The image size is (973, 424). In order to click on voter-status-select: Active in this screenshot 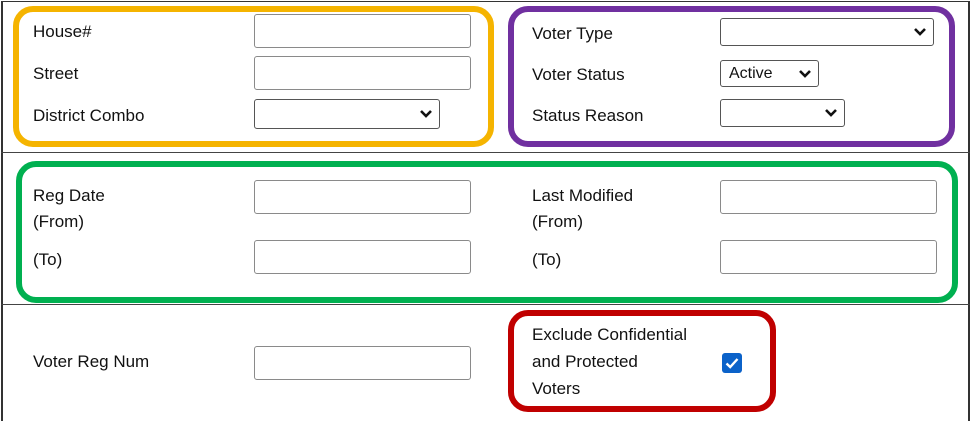, I will do `click(769, 73)`.